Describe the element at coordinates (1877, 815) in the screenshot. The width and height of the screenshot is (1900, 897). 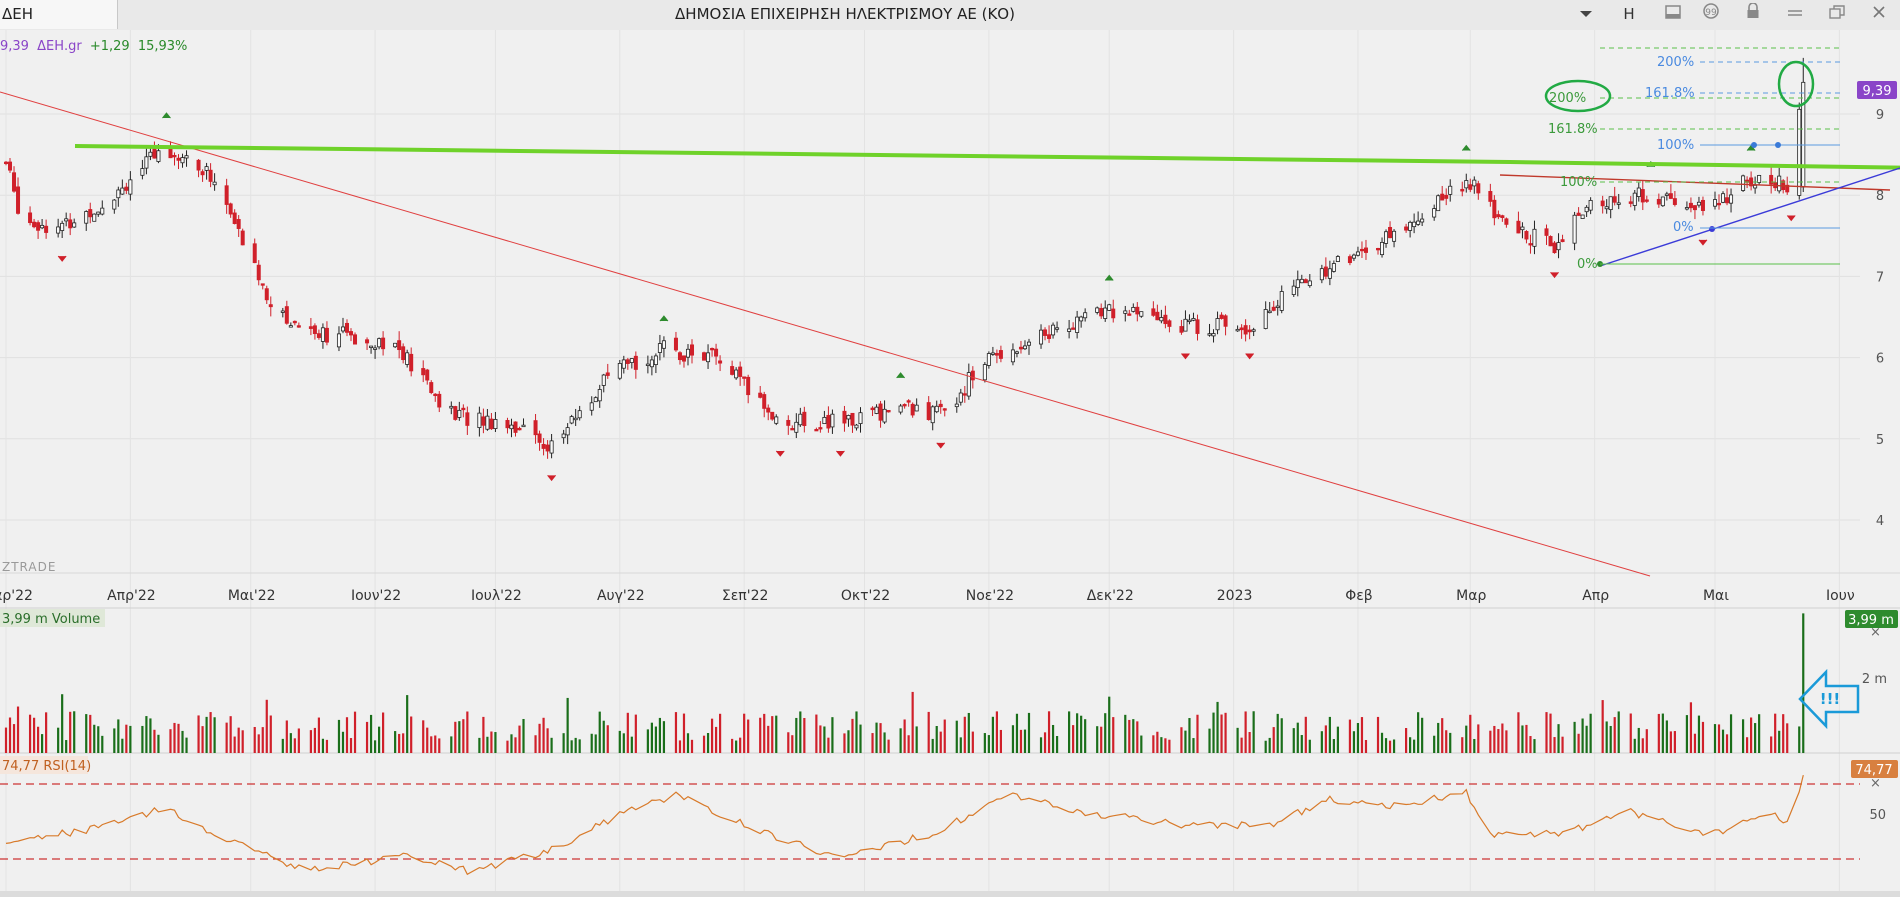
I see `rsi-tick: 50` at that location.